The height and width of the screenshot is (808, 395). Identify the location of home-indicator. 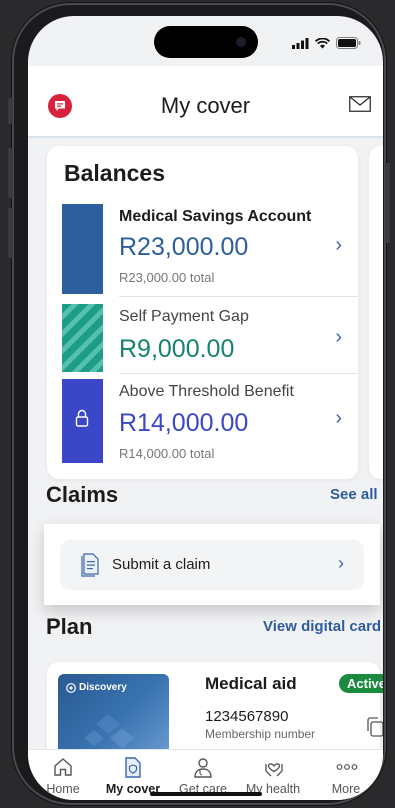
(206, 794).